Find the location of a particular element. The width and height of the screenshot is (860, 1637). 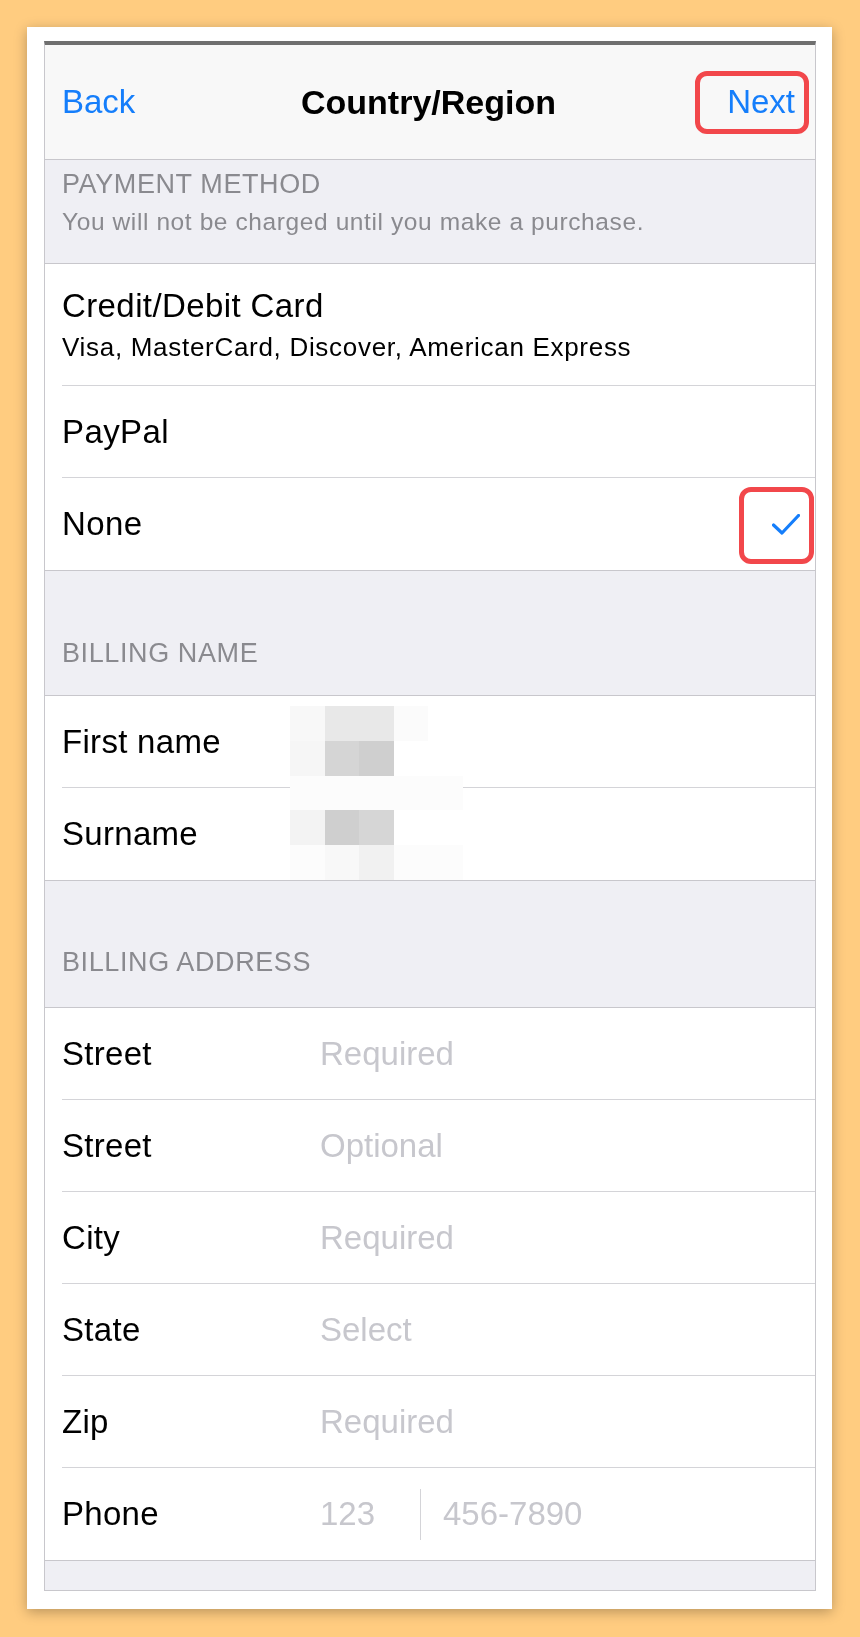

phone-number-field: 456-7890 is located at coordinates (629, 1514).